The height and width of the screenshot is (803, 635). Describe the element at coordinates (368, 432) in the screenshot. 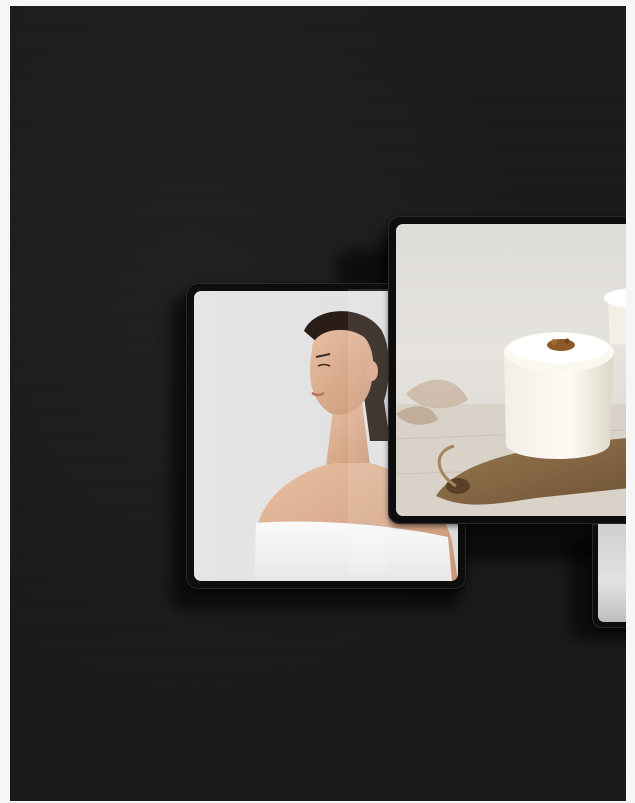

I see `glass-overlap` at that location.